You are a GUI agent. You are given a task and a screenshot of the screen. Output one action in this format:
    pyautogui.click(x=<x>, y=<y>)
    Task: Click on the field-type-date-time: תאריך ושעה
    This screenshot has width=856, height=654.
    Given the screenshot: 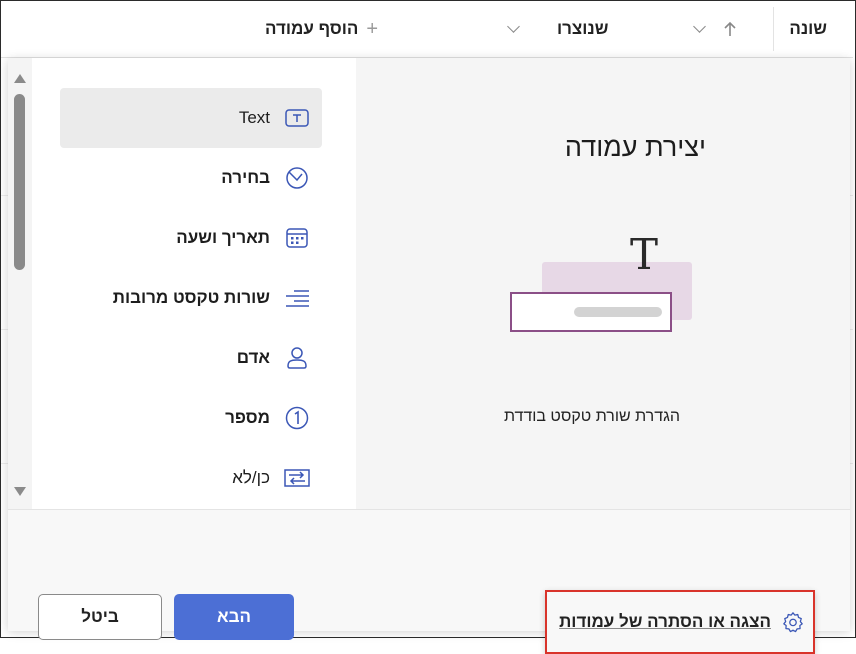 What is the action you would take?
    pyautogui.click(x=191, y=238)
    